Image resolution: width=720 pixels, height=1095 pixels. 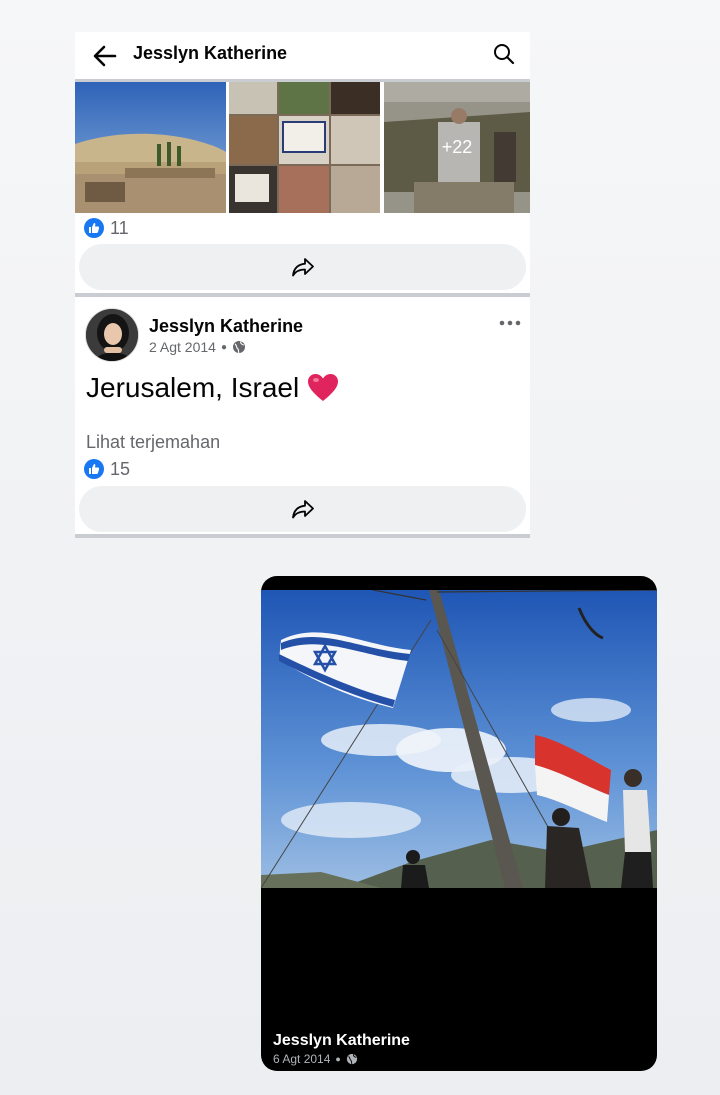 I want to click on album-photo-more: +22, so click(x=457, y=147).